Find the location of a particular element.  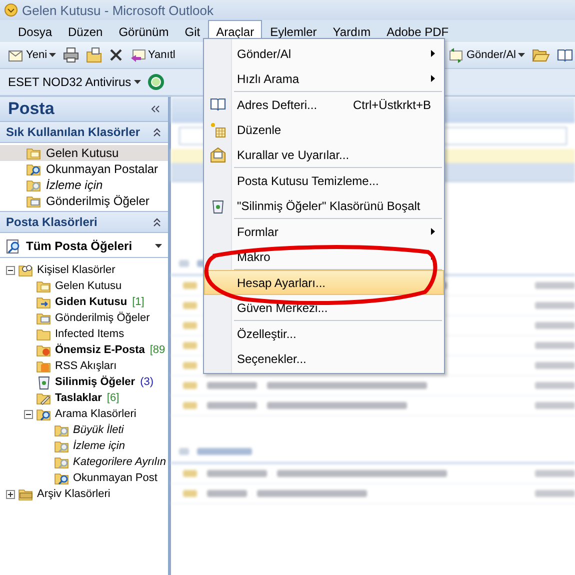

menu-bar-item: Git is located at coordinates (192, 31).